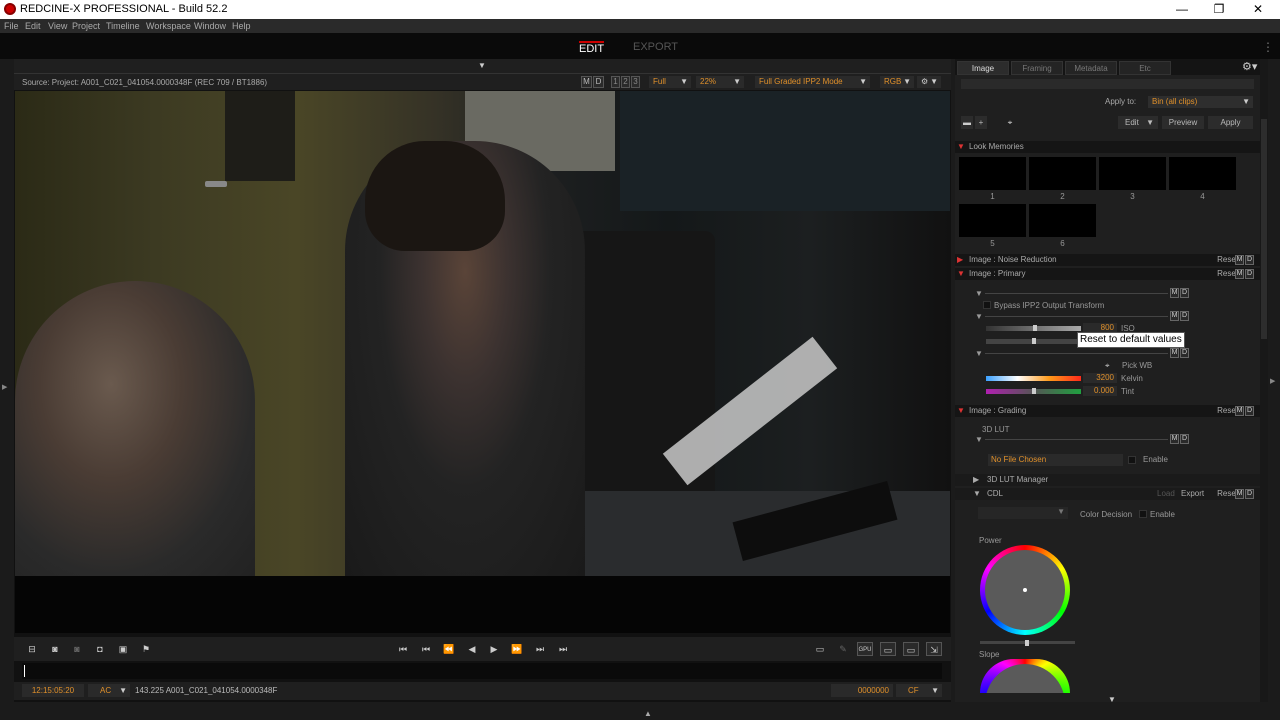 This screenshot has width=1280, height=720. Describe the element at coordinates (55, 649) in the screenshot. I see `snapshot-icon: ◙` at that location.